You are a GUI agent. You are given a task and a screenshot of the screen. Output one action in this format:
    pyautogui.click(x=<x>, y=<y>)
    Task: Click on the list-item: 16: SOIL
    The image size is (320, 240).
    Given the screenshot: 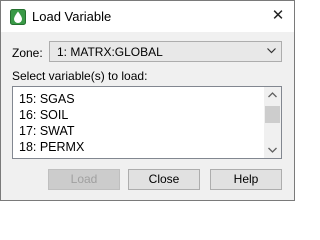 What is the action you would take?
    pyautogui.click(x=139, y=115)
    